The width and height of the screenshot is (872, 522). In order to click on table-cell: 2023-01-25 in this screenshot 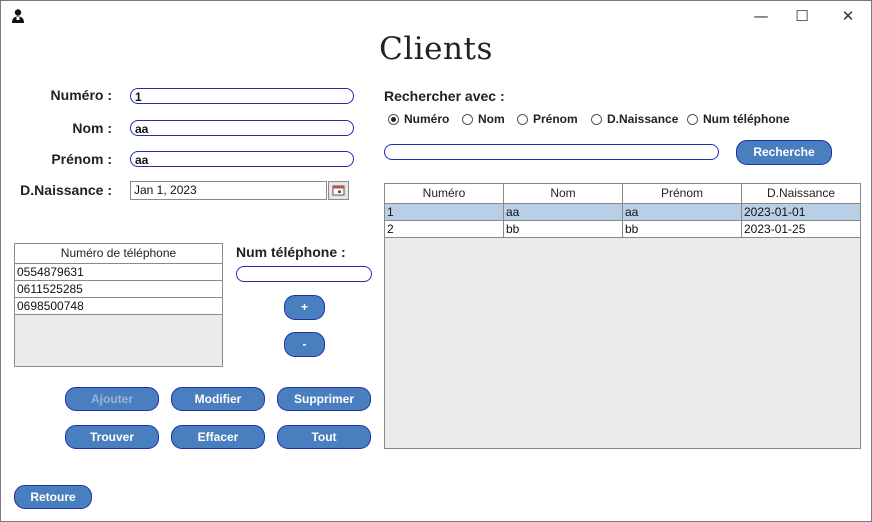, I will do `click(775, 229)`.